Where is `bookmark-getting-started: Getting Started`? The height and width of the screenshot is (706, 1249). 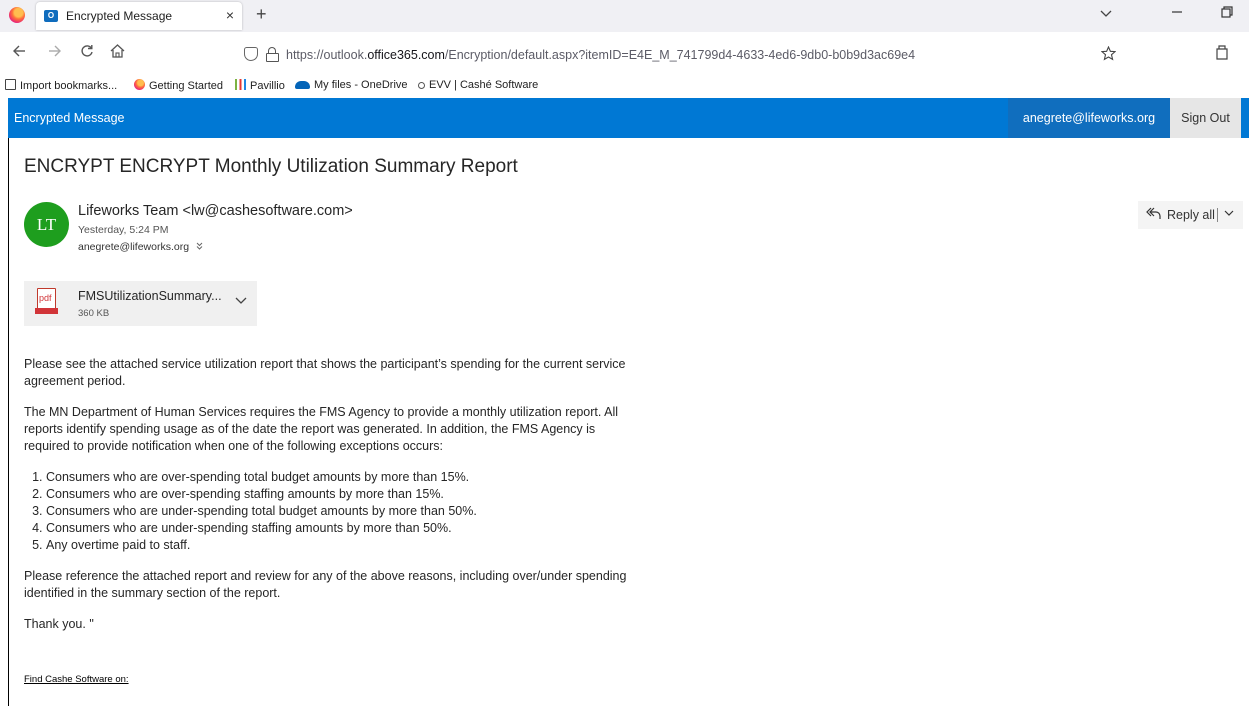
bookmark-getting-started: Getting Started is located at coordinates (178, 85).